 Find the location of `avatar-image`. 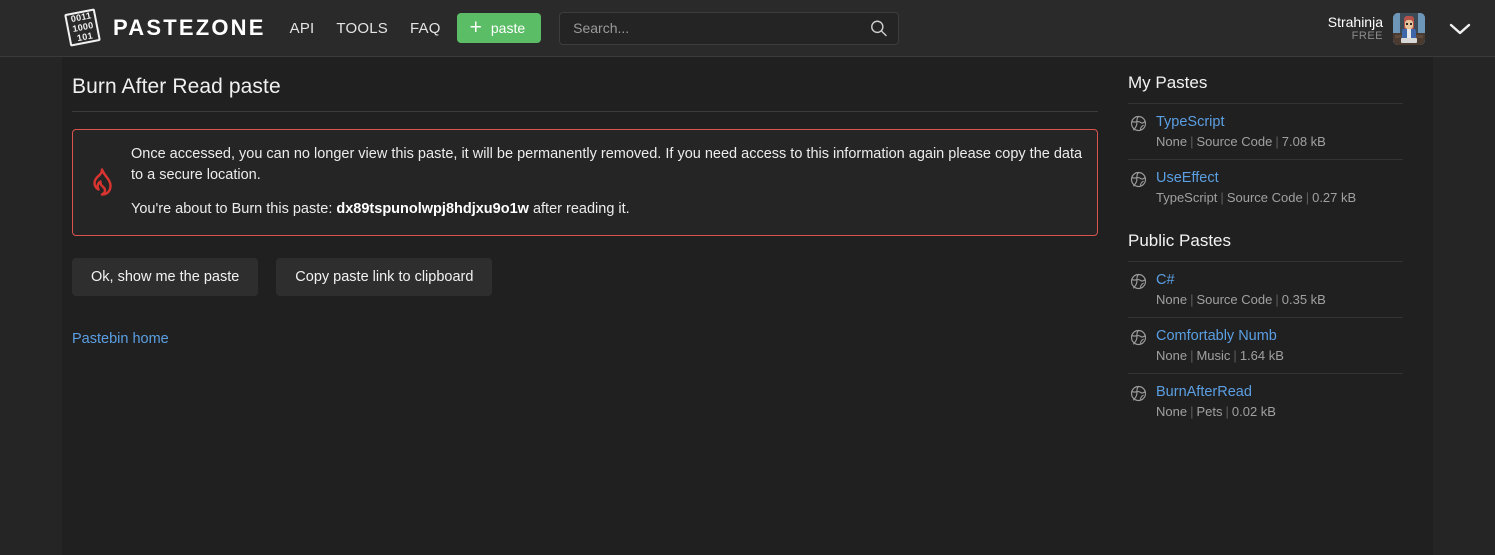

avatar-image is located at coordinates (1409, 28).